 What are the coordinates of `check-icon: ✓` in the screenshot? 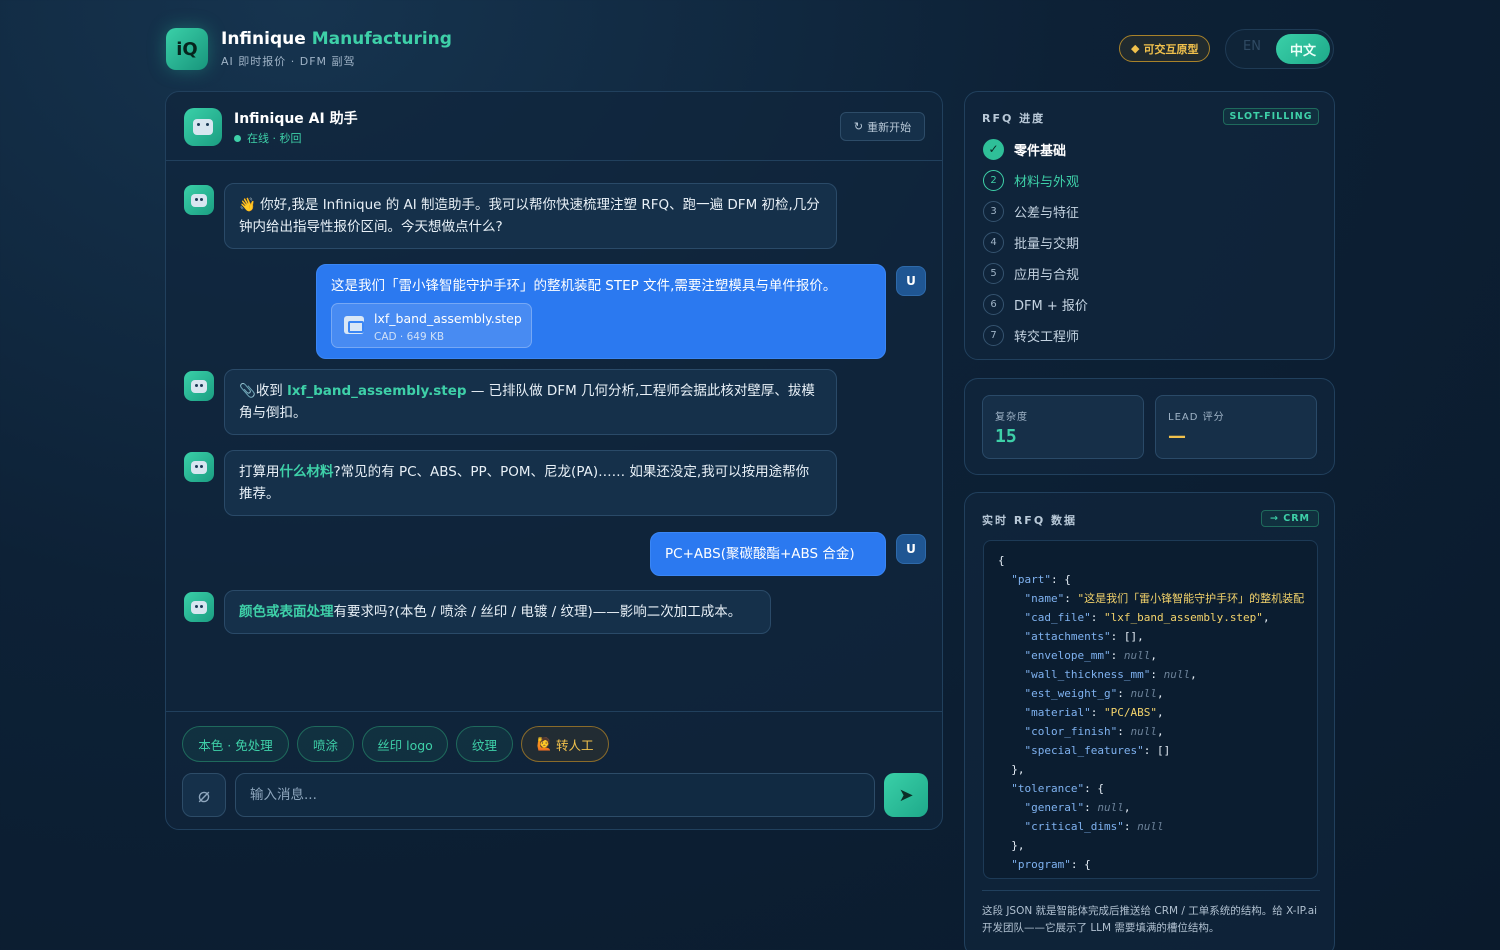 It's located at (993, 149).